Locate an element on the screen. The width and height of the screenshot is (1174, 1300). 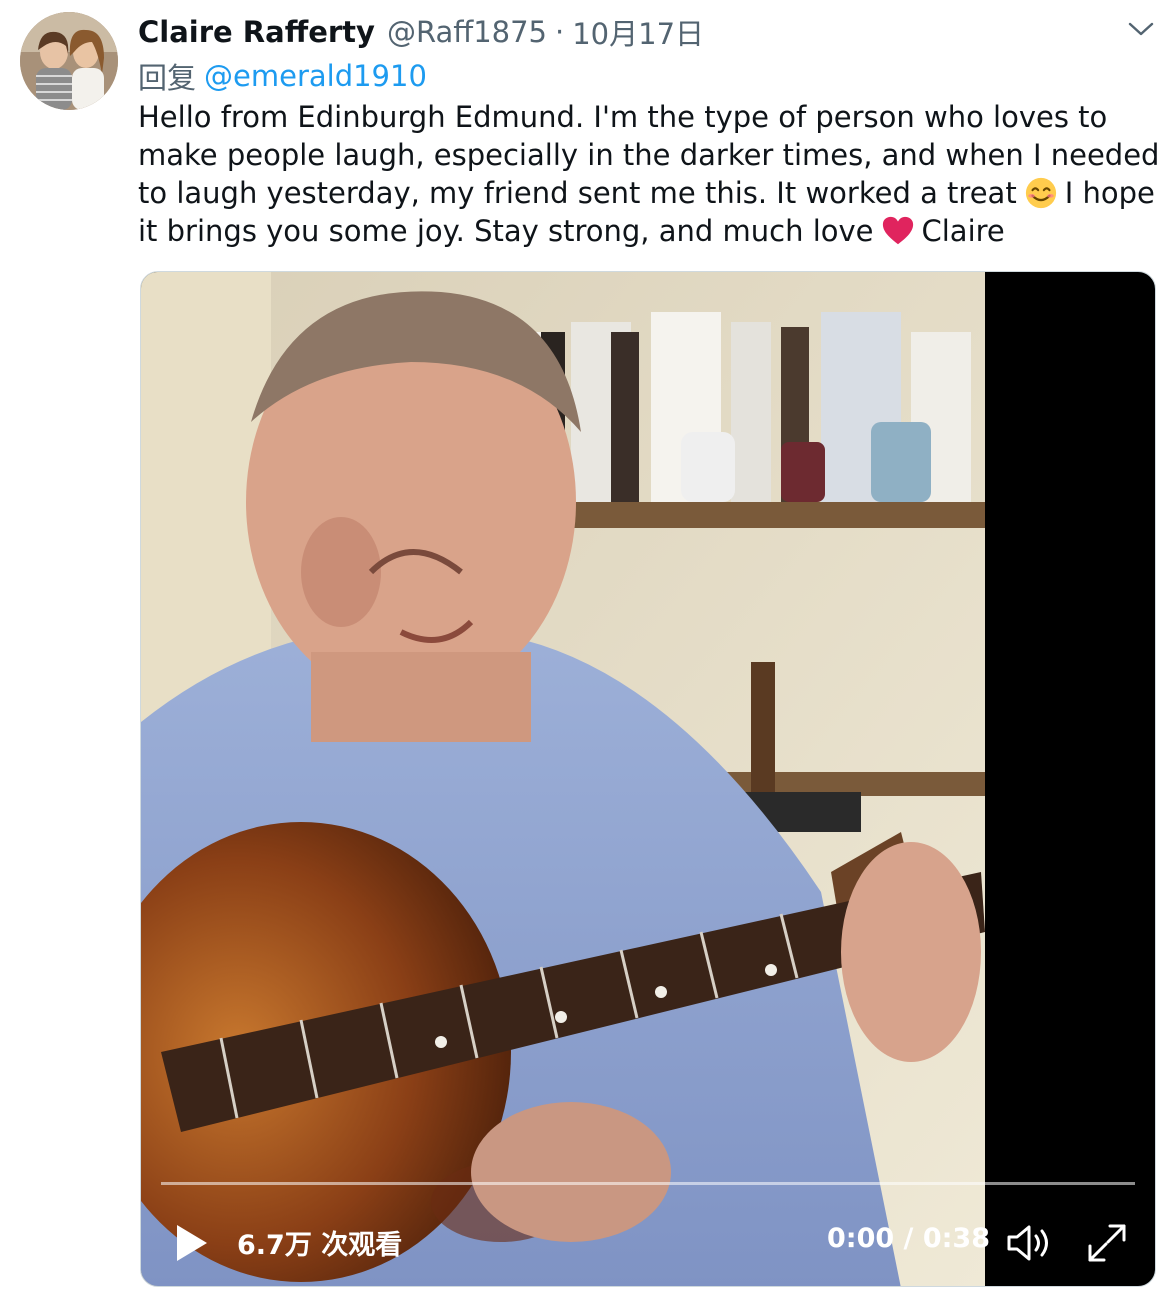
tweet-header: Claire Rafferty @Raff1875 · 10月17日 is located at coordinates (421, 32).